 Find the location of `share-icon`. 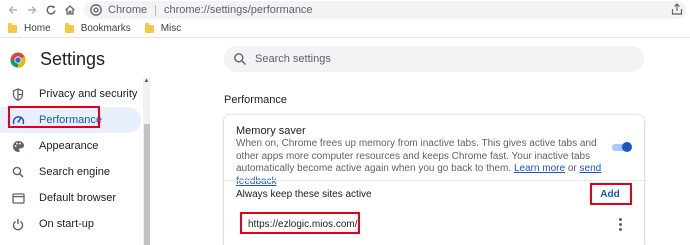

share-icon is located at coordinates (677, 9).